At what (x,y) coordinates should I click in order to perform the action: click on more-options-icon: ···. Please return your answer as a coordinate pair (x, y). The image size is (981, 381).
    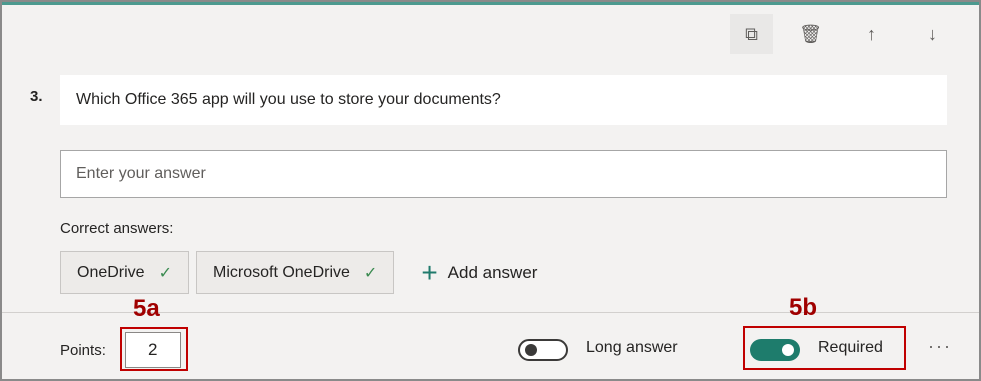
    Looking at the image, I should click on (940, 346).